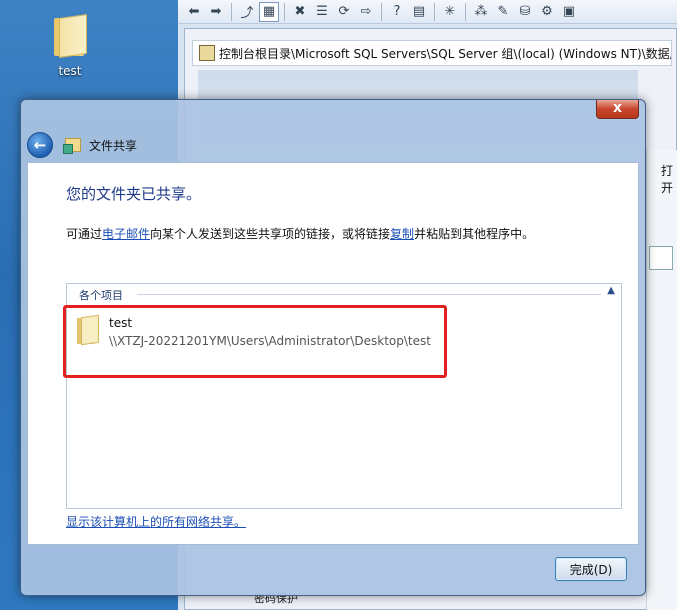 The image size is (677, 610). What do you see at coordinates (255, 341) in the screenshot?
I see `red-highlight-box` at bounding box center [255, 341].